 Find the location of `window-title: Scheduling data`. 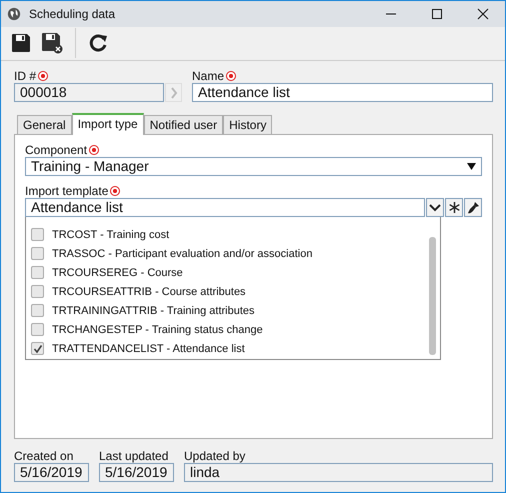

window-title: Scheduling data is located at coordinates (72, 13).